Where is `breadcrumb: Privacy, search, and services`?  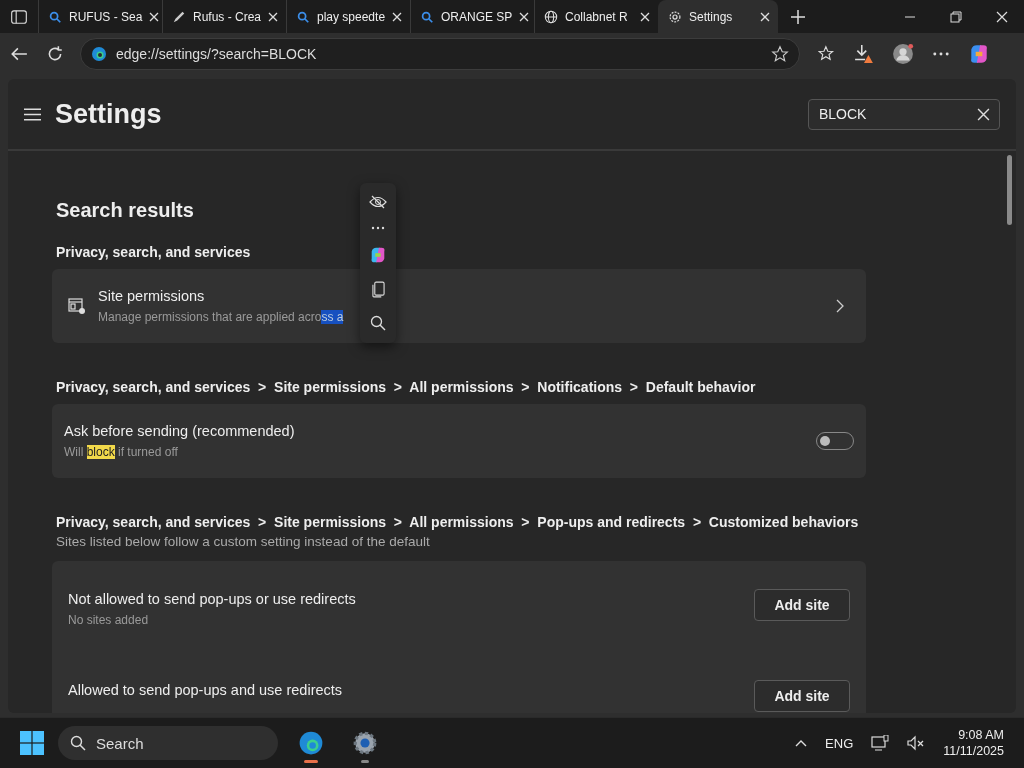
breadcrumb: Privacy, search, and services is located at coordinates (153, 252).